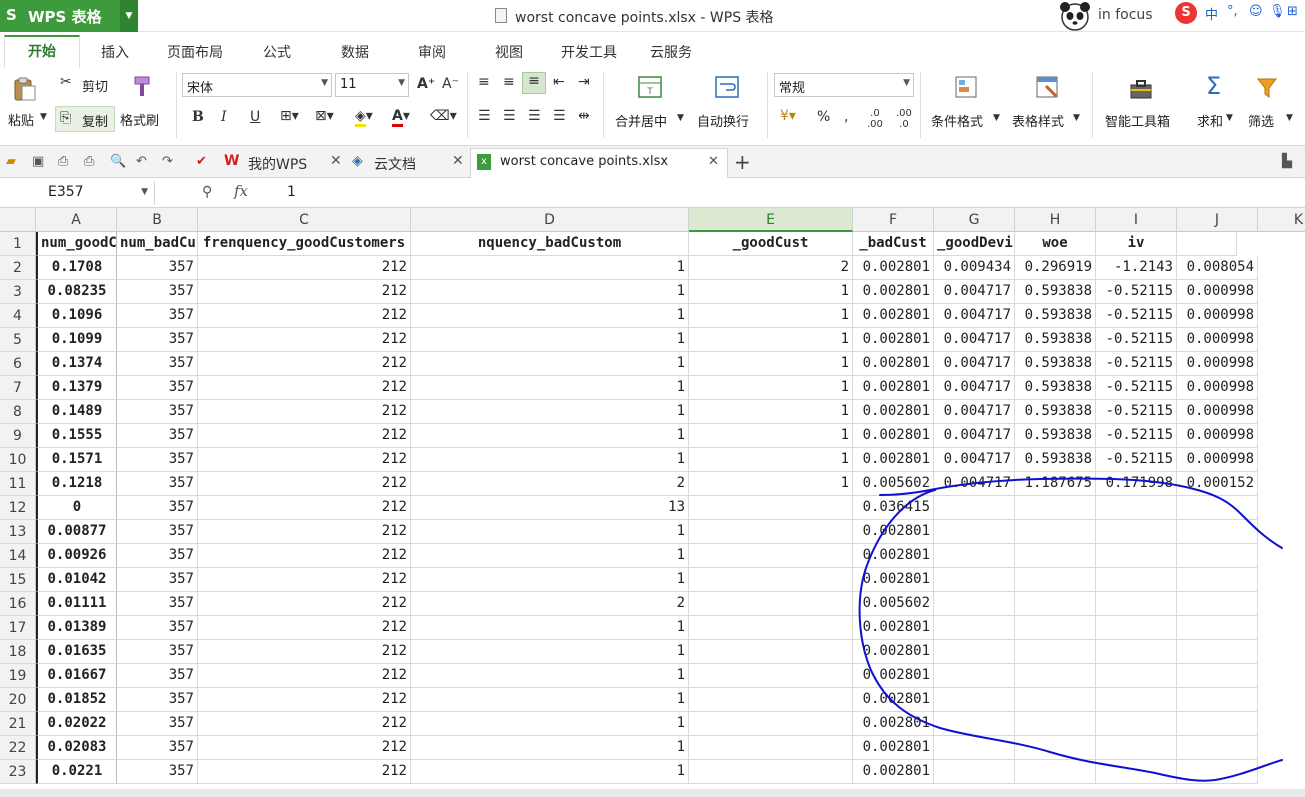 The height and width of the screenshot is (797, 1305). What do you see at coordinates (1287, 161) in the screenshot?
I see `tab-menu-icon: ▙` at bounding box center [1287, 161].